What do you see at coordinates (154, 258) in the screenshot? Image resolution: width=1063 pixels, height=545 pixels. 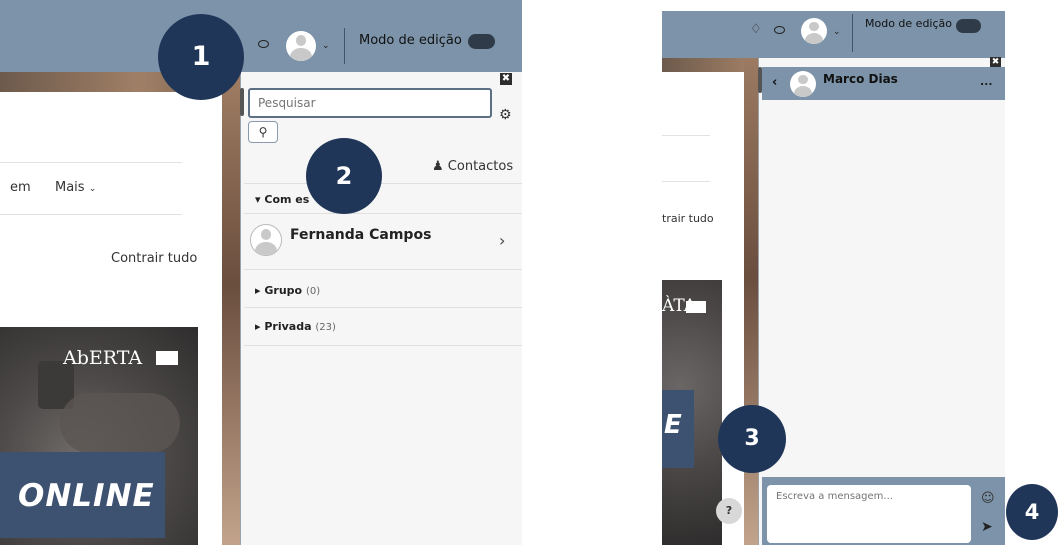 I see `collapse-all-link: Contrair tudo` at bounding box center [154, 258].